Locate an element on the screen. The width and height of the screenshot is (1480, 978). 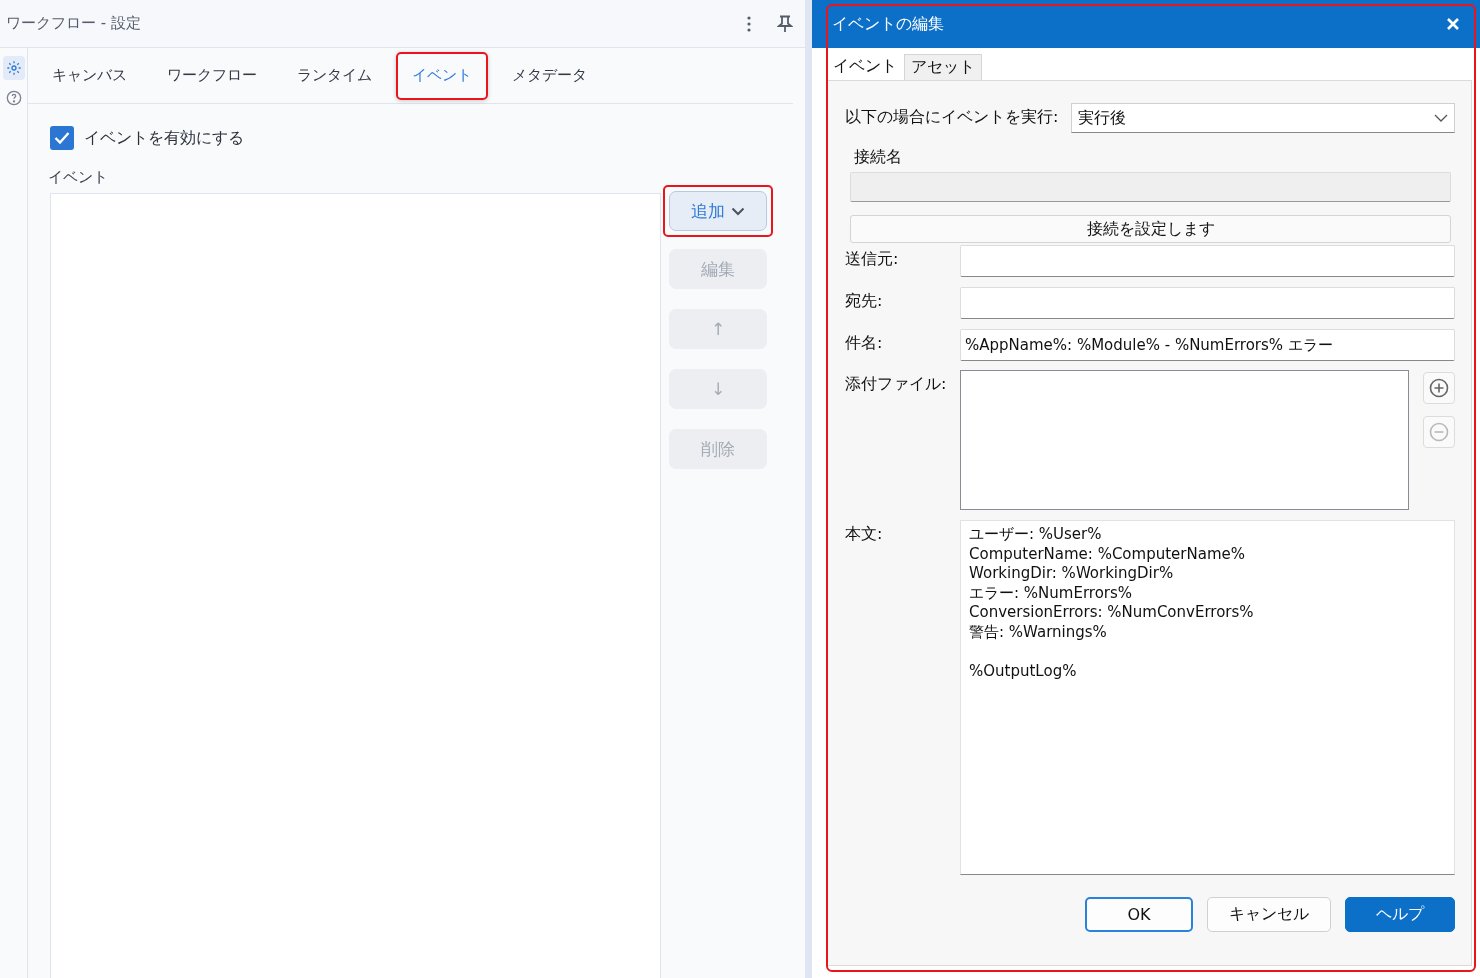
field-label: 本文: is located at coordinates (864, 534).